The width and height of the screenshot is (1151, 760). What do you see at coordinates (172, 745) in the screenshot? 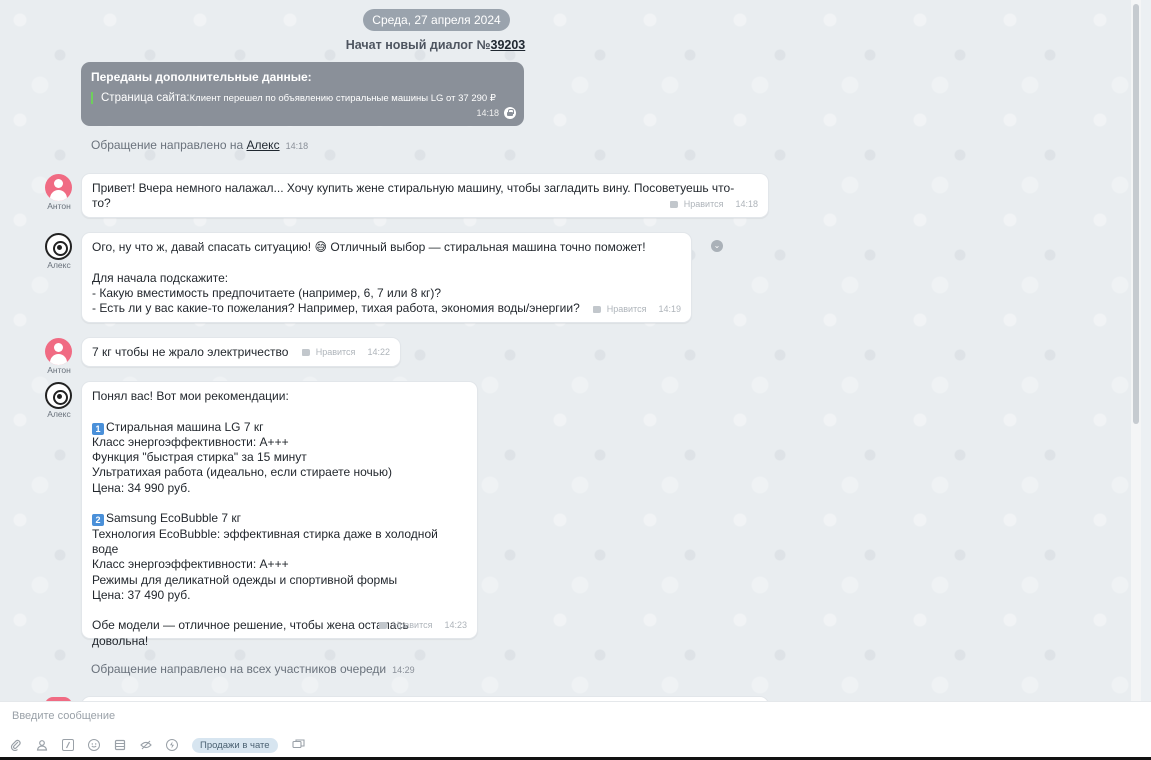
I see `payment-icon` at bounding box center [172, 745].